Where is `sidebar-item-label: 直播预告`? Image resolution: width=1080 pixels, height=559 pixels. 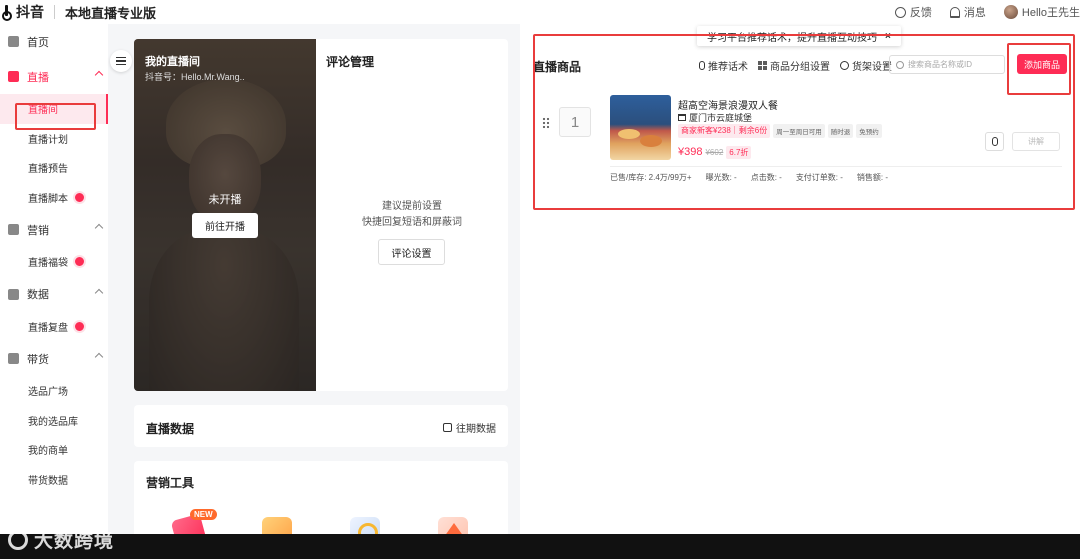 sidebar-item-label: 直播预告 is located at coordinates (48, 170).